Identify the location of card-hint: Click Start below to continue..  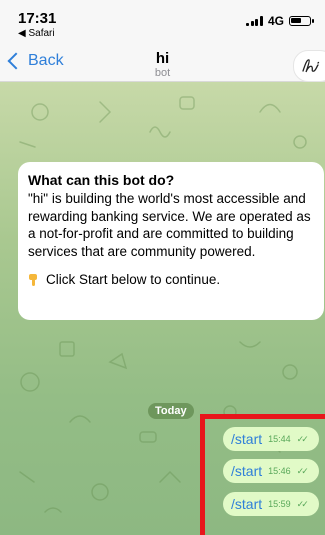
(171, 279).